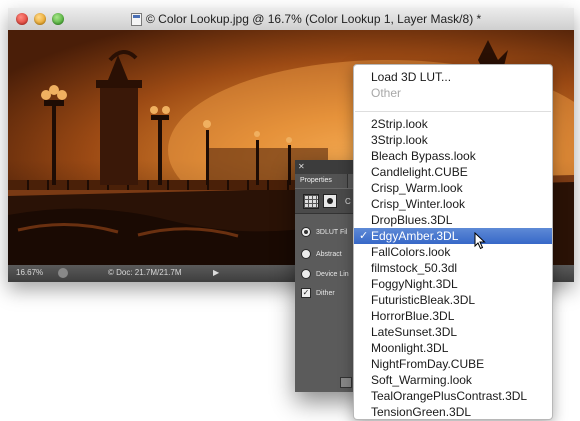 The width and height of the screenshot is (580, 421). Describe the element at coordinates (453, 348) in the screenshot. I see `menu-item-lut: Moonlight.3DL` at that location.